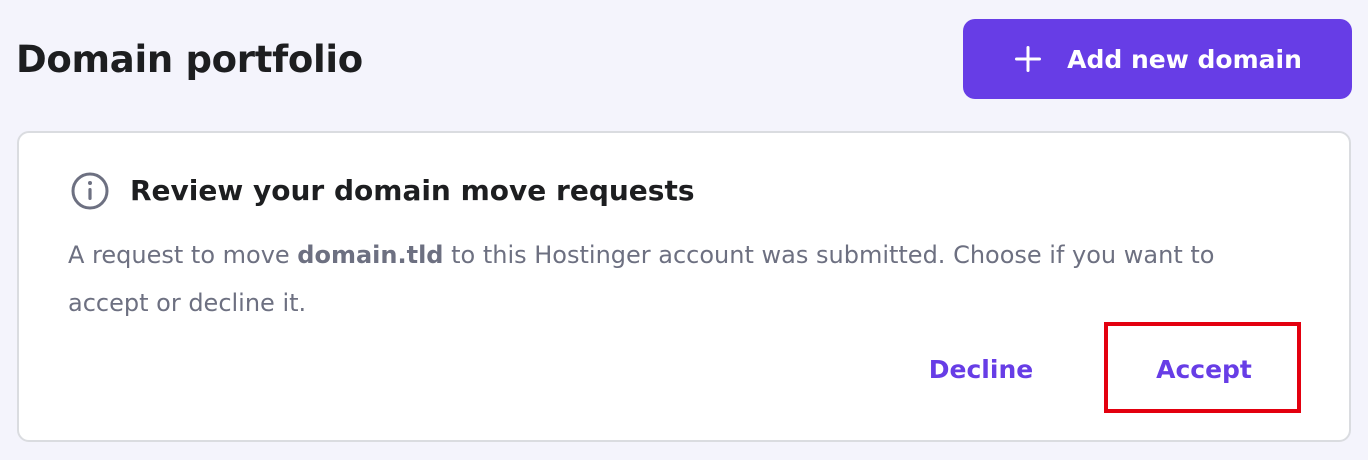 The width and height of the screenshot is (1368, 460). Describe the element at coordinates (183, 255) in the screenshot. I see `description-prefix: A request to move` at that location.